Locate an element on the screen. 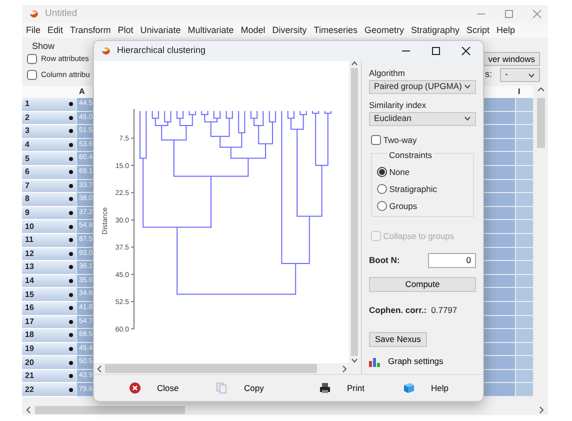 This screenshot has width=572, height=421. maximize-icon is located at coordinates (436, 51).